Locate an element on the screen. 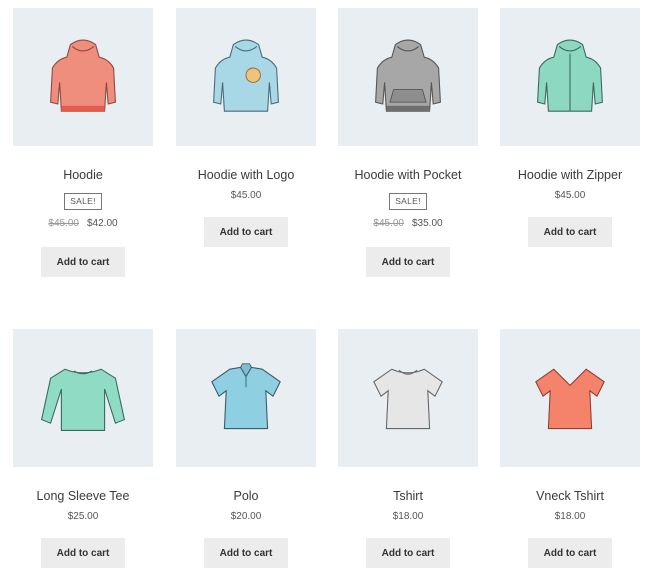  product-name: Tshirt is located at coordinates (408, 496).